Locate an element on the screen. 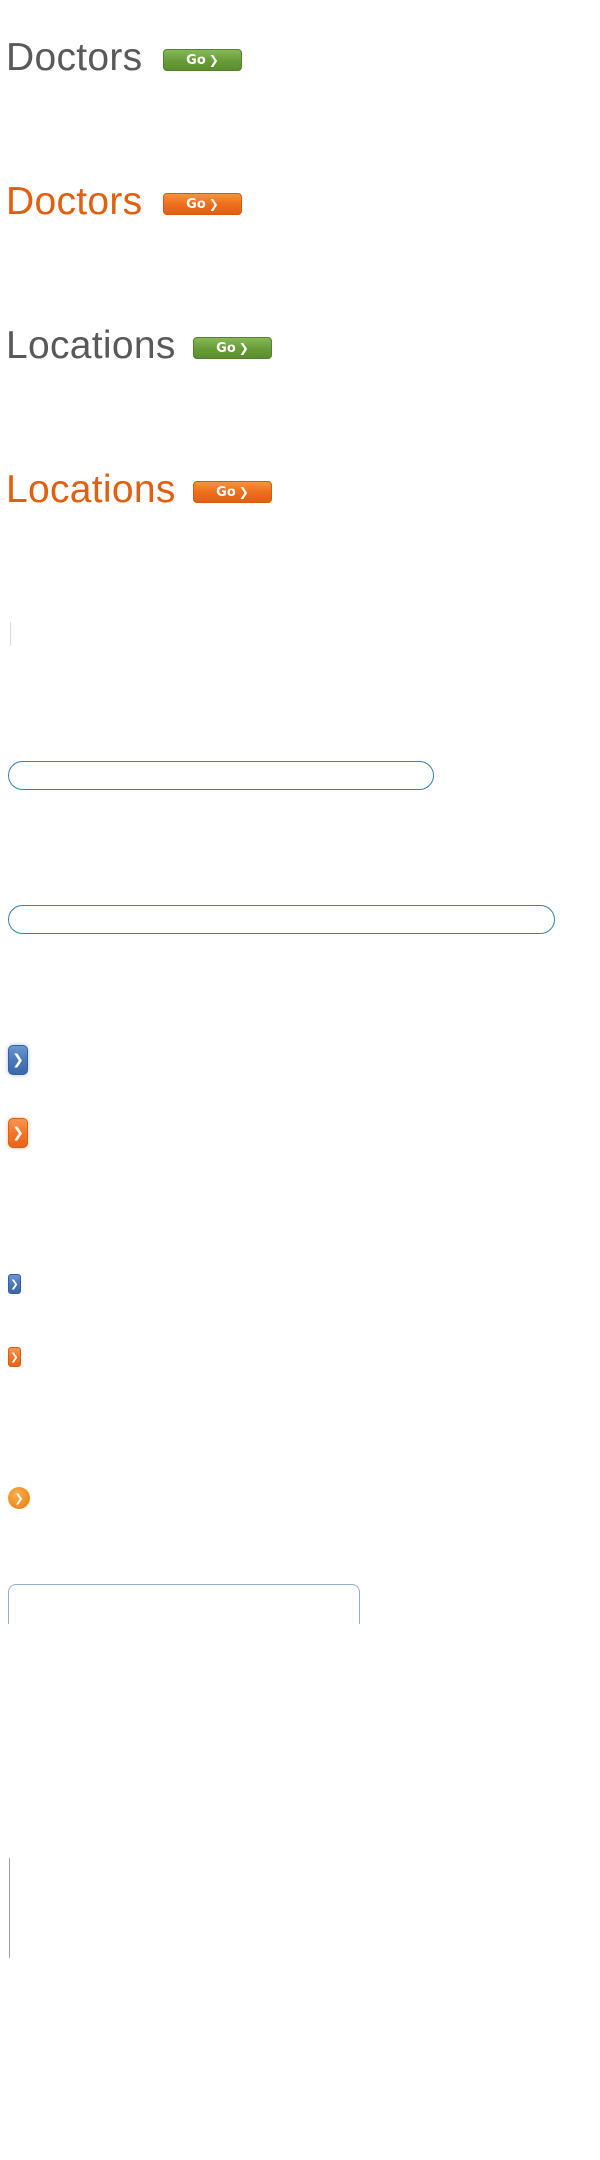 The height and width of the screenshot is (2160, 600). arrow-button-large-orange: ❯ is located at coordinates (18, 1133).